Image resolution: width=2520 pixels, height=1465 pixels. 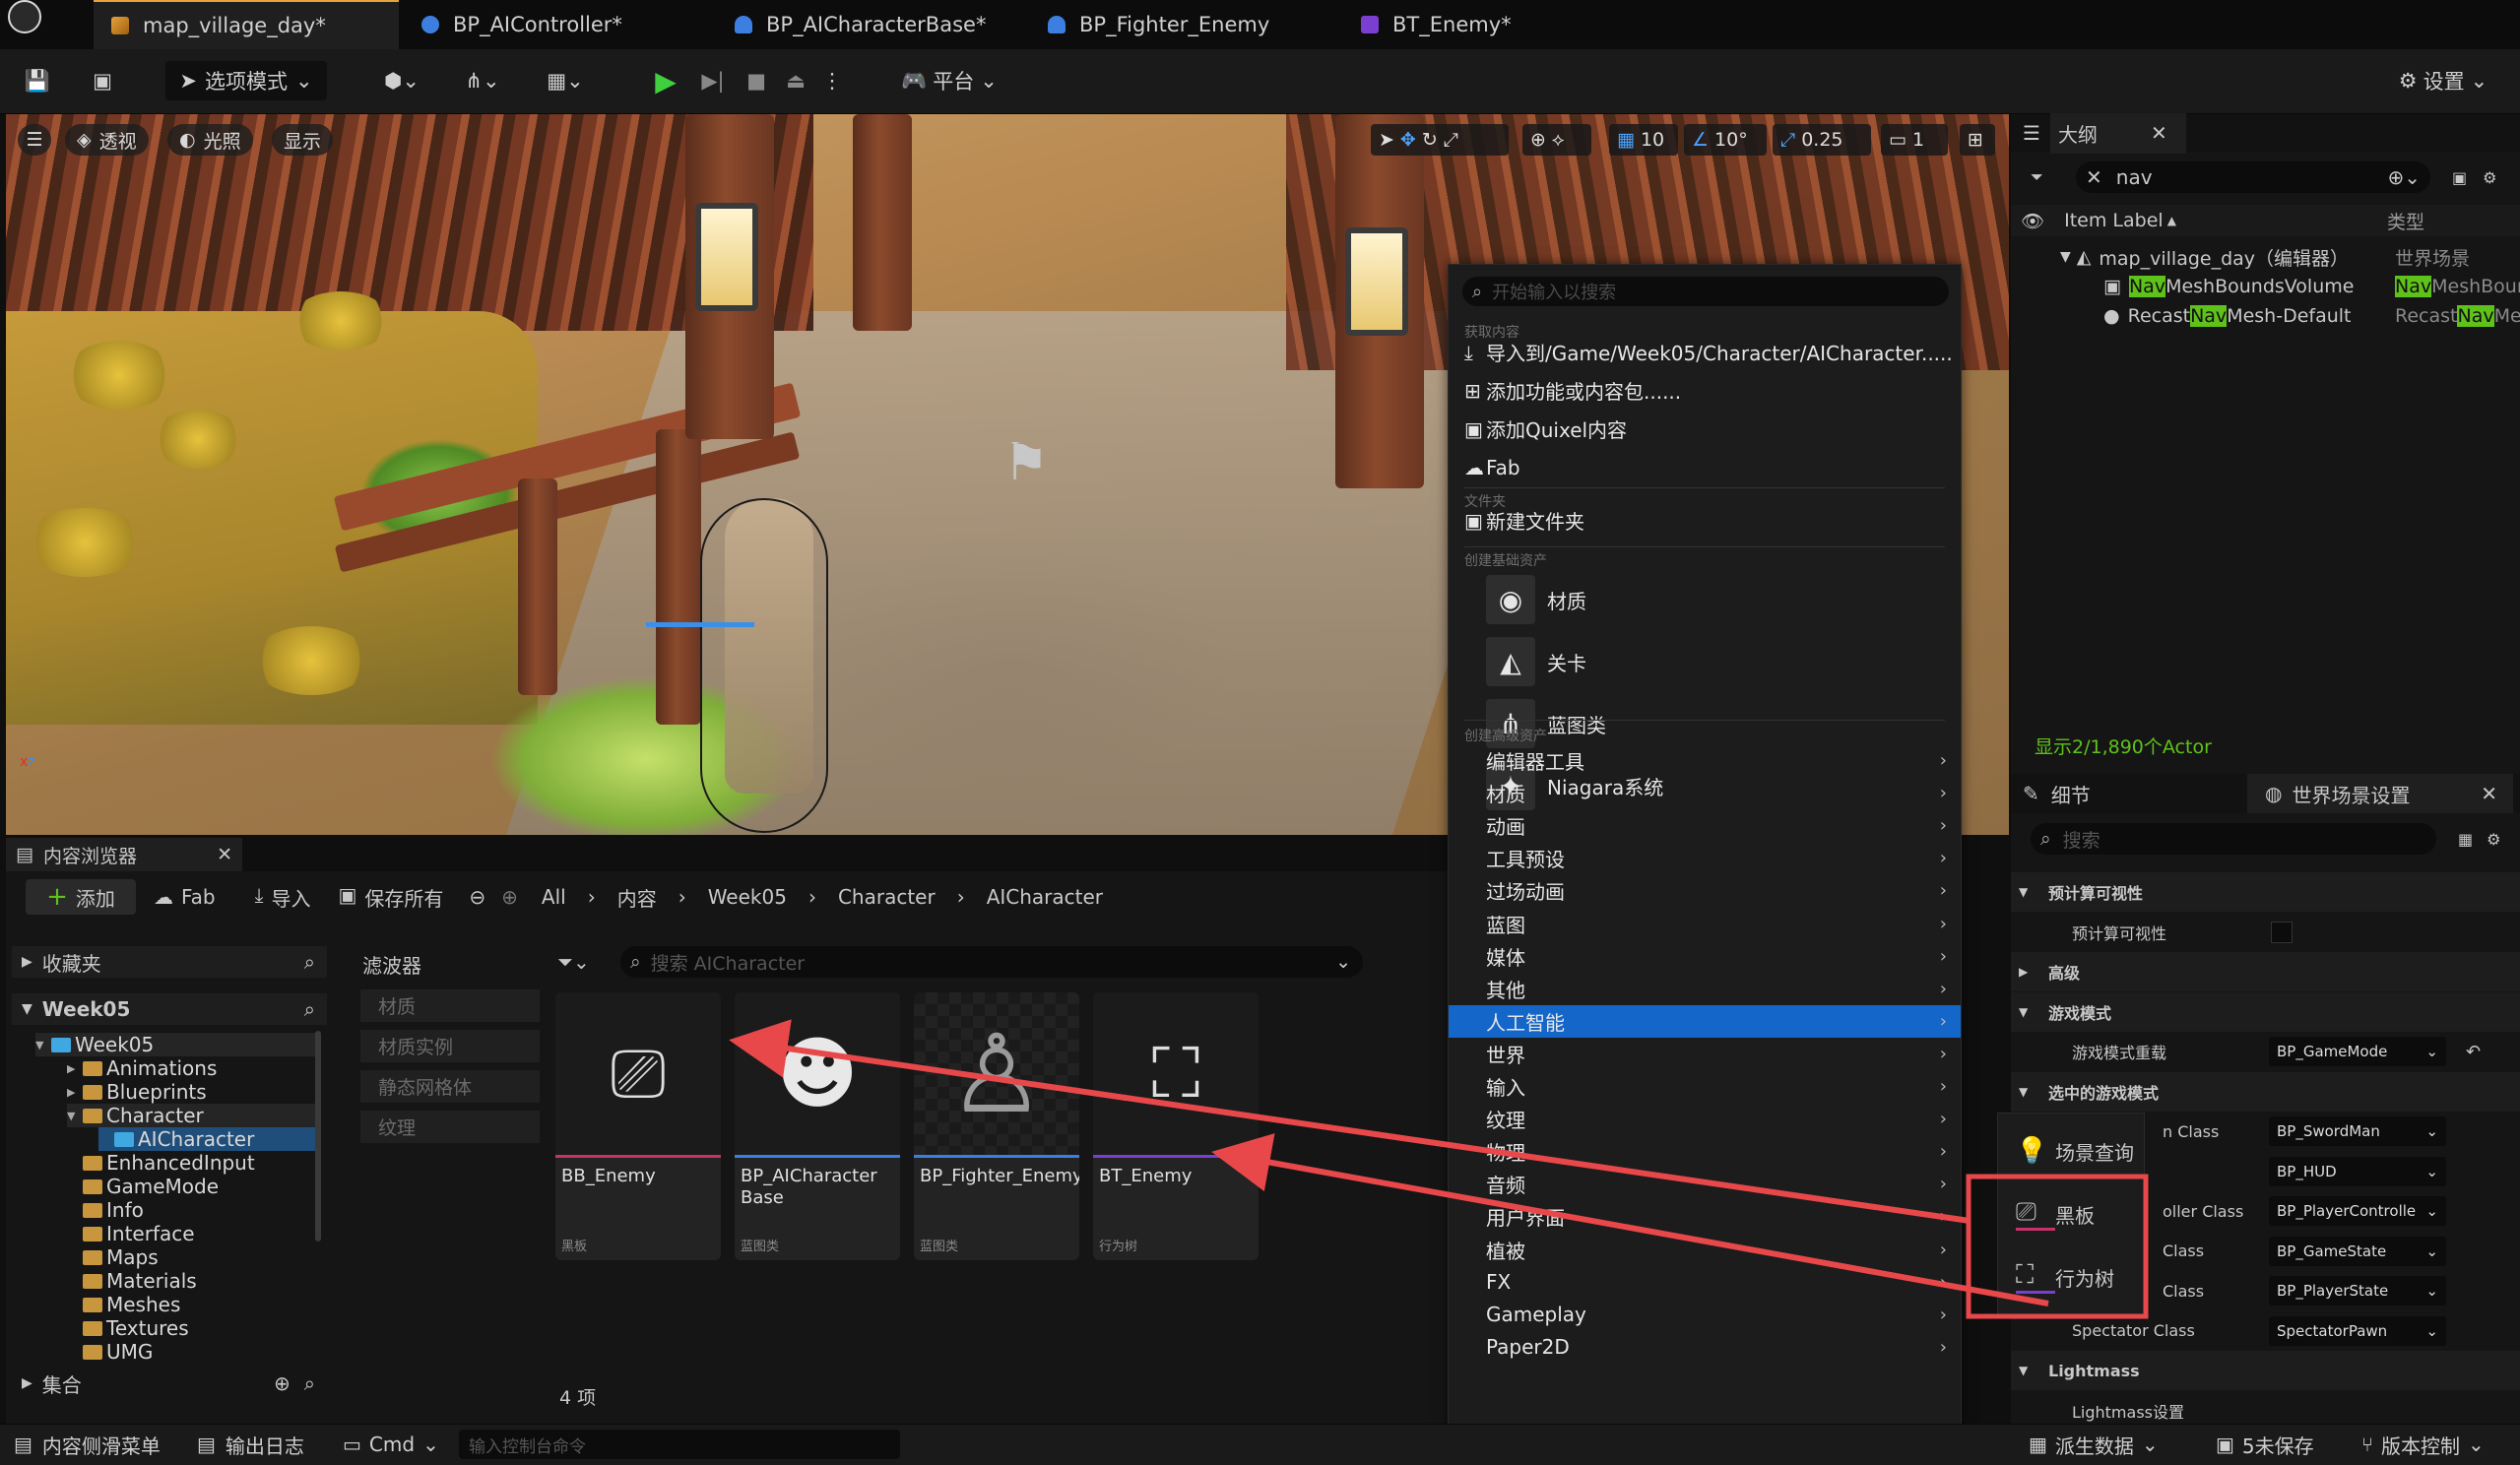 I want to click on menu-item-advanced: 植被 ›, so click(x=1705, y=1250).